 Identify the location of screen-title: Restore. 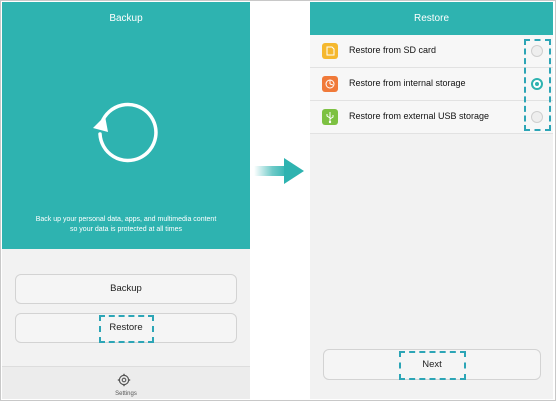
(431, 18).